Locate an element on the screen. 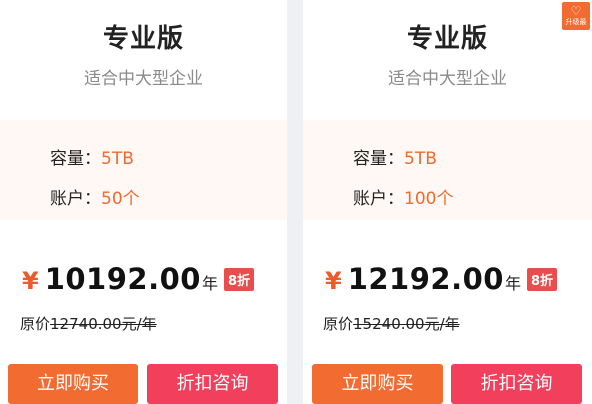 The image size is (592, 404). original-price-value: 12740.00元/年 is located at coordinates (103, 324).